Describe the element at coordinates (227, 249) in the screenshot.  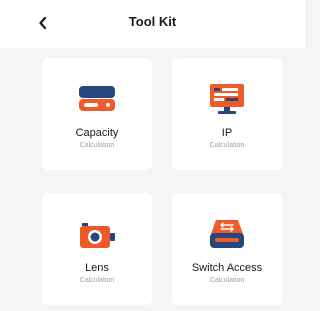
I see `switch-access-calculation-card: Switch Access Calculation` at that location.